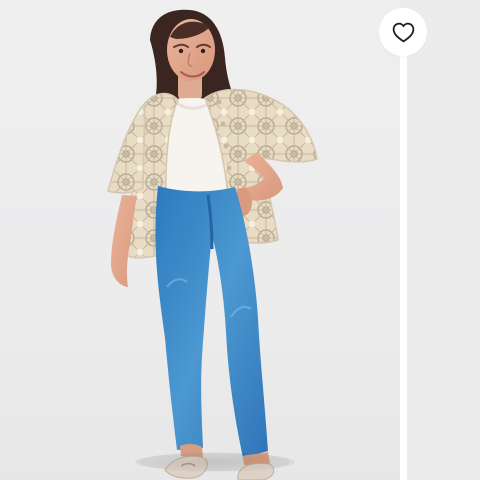 The height and width of the screenshot is (480, 480). What do you see at coordinates (215, 462) in the screenshot?
I see `floor-shadow` at bounding box center [215, 462].